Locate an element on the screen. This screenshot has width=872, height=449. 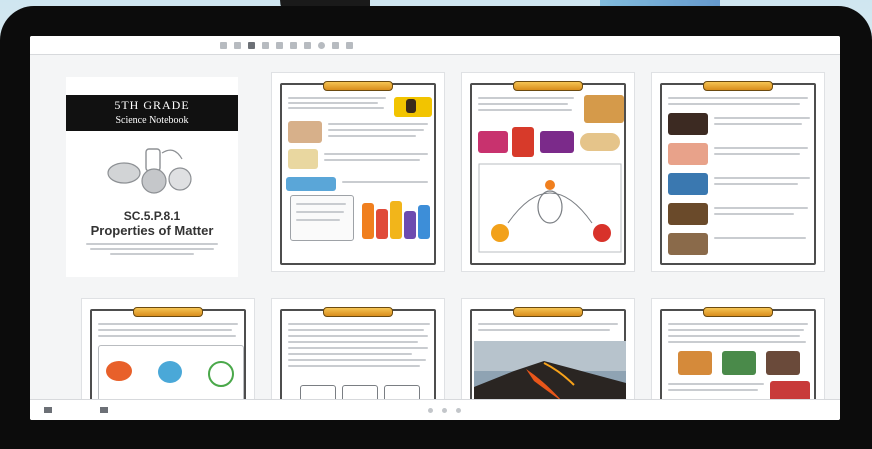
zoom-in-icon is located at coordinates (237, 45).